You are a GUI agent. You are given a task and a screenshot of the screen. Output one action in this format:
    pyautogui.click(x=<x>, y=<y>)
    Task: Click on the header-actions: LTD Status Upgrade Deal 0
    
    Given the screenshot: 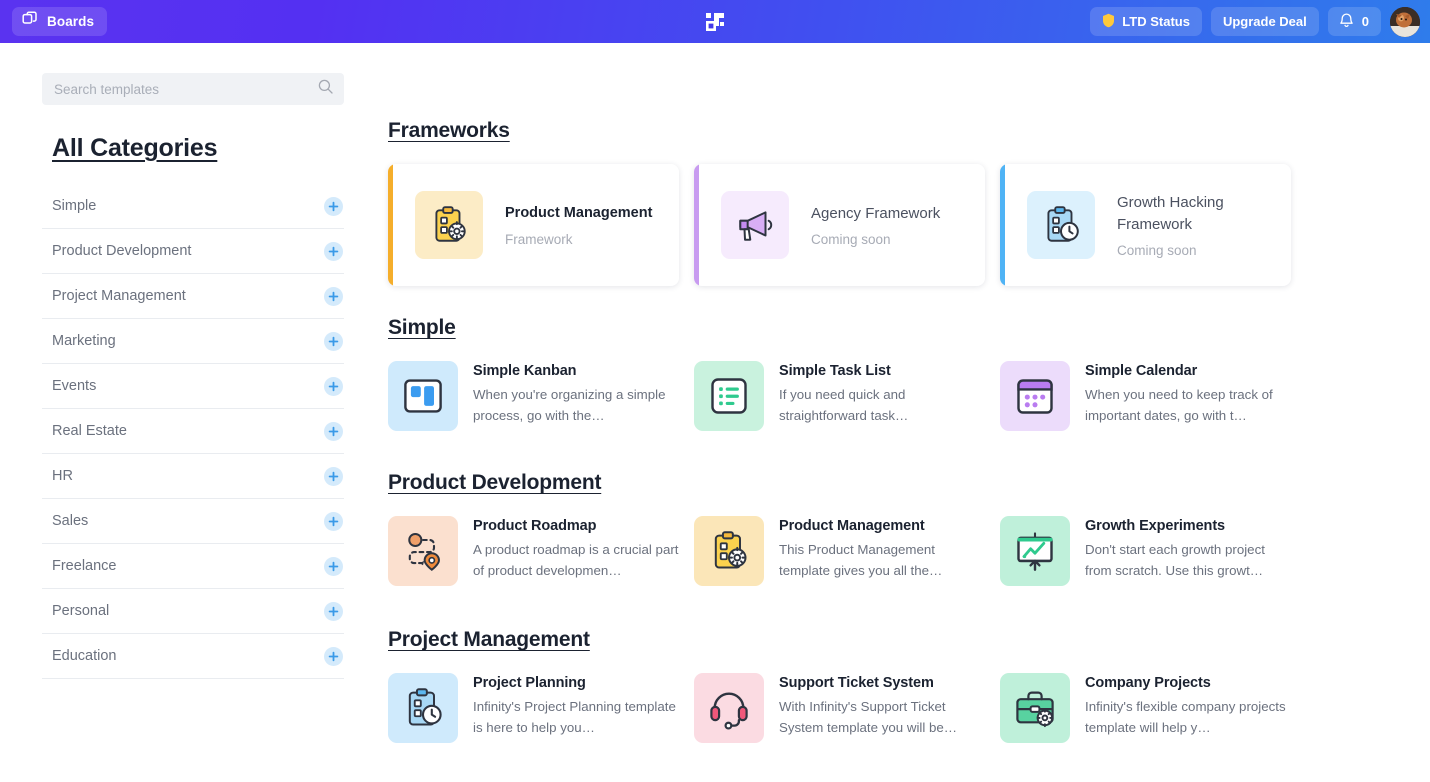 What is the action you would take?
    pyautogui.click(x=1256, y=21)
    